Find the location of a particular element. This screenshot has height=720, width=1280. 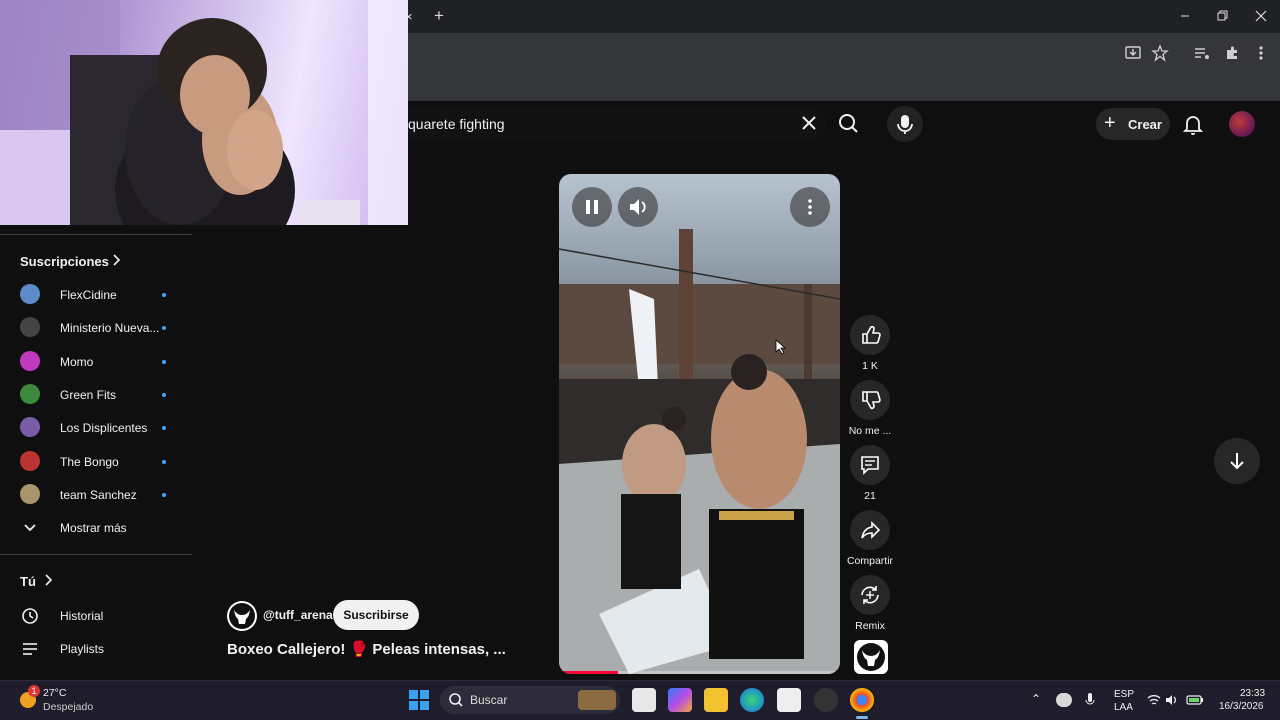

comment-count: 21 is located at coordinates (870, 496).